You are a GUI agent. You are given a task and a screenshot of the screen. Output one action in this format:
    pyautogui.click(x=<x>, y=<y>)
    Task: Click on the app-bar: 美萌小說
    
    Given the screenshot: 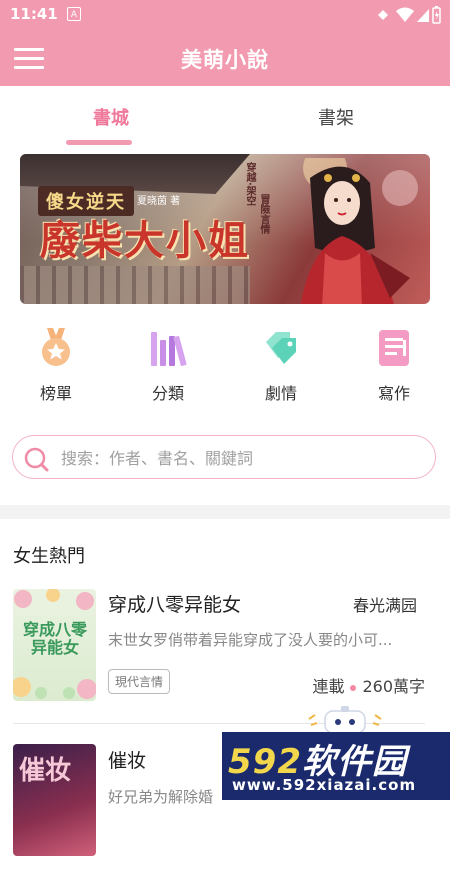 What is the action you would take?
    pyautogui.click(x=225, y=58)
    